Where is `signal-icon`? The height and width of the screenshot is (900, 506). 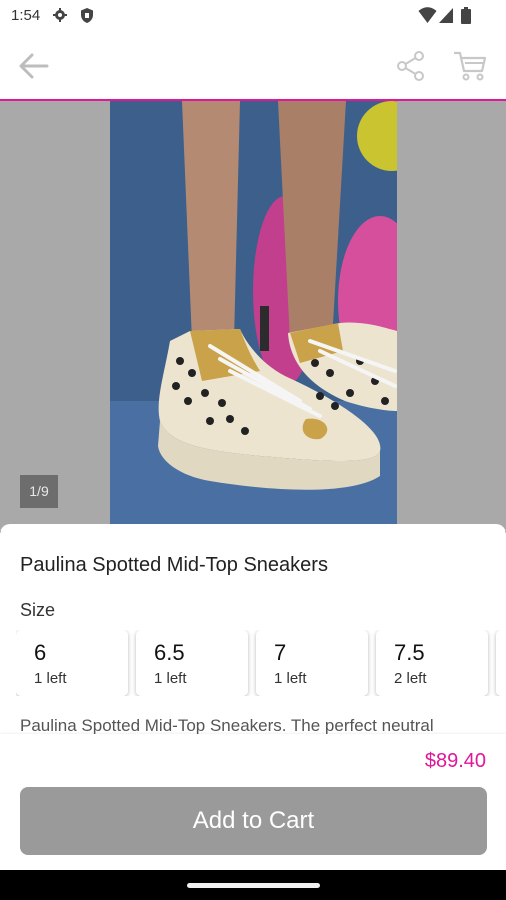 signal-icon is located at coordinates (446, 15).